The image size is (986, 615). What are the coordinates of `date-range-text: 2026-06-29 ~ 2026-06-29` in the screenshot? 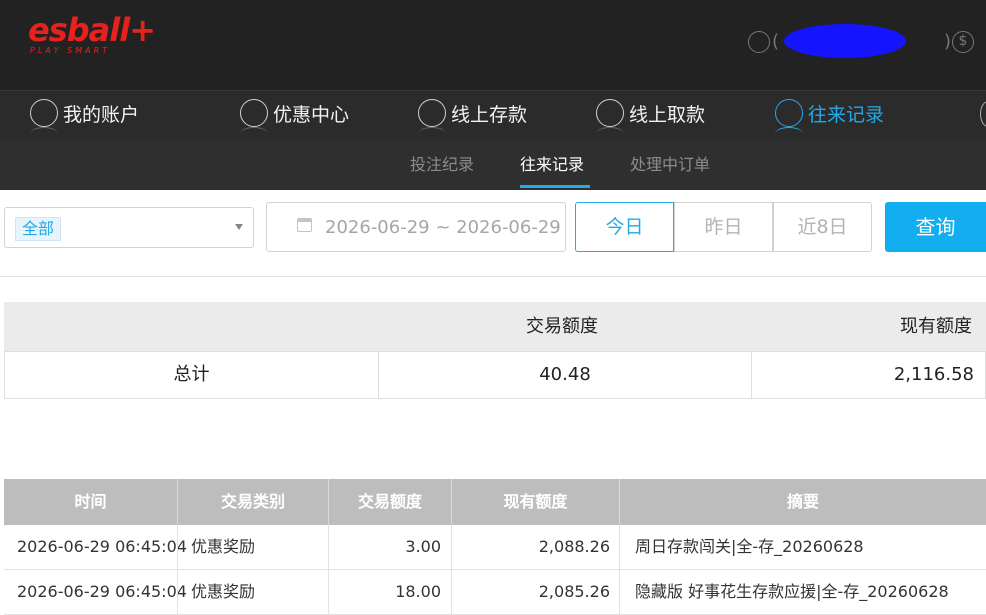 It's located at (443, 227).